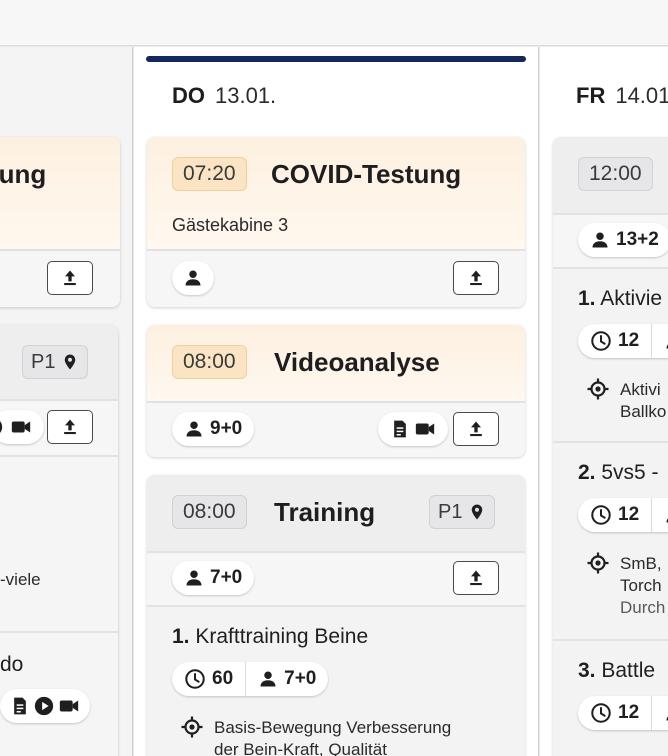 This screenshot has width=668, height=756. What do you see at coordinates (12, 664) in the screenshot?
I see `exercise-title: do` at bounding box center [12, 664].